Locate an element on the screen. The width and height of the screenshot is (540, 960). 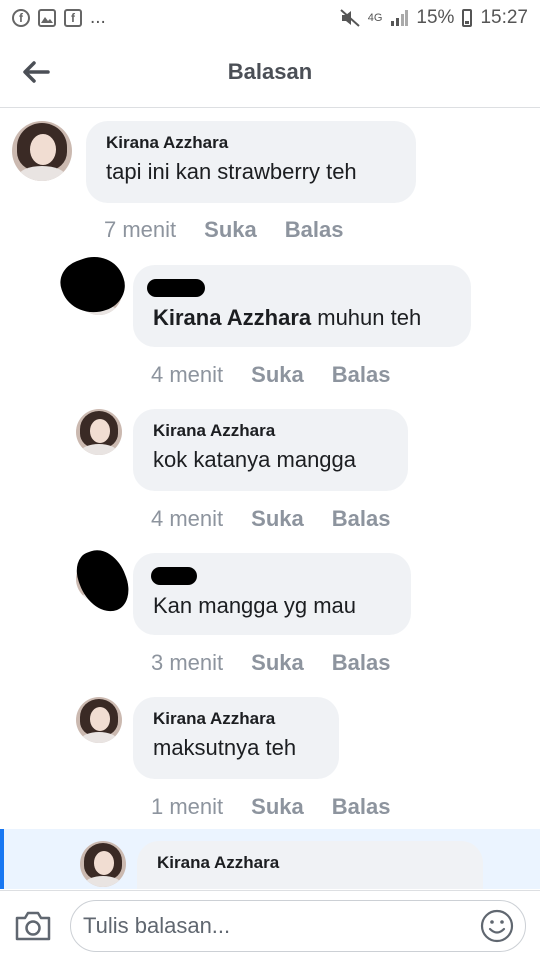
comment-bubble: Kirana Azzhara maksutnya teh is located at coordinates (236, 738).